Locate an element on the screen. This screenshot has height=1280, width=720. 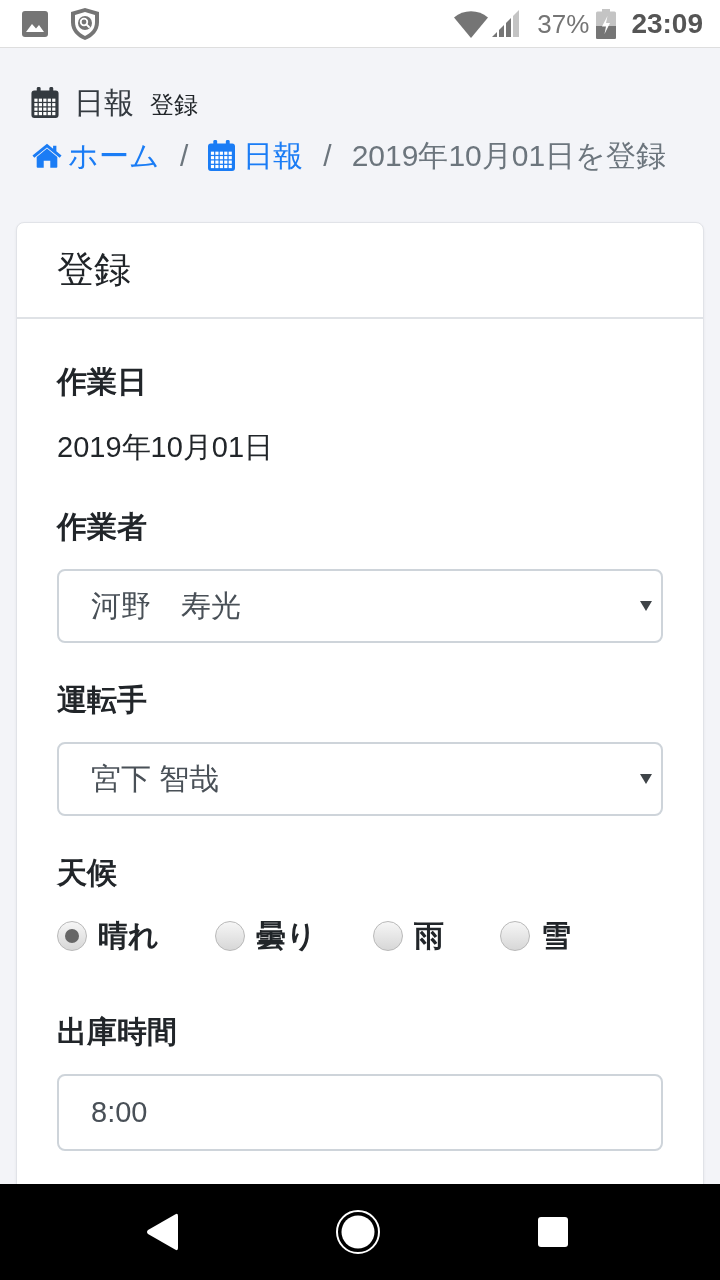
field-label: 作業者 is located at coordinates (102, 527).